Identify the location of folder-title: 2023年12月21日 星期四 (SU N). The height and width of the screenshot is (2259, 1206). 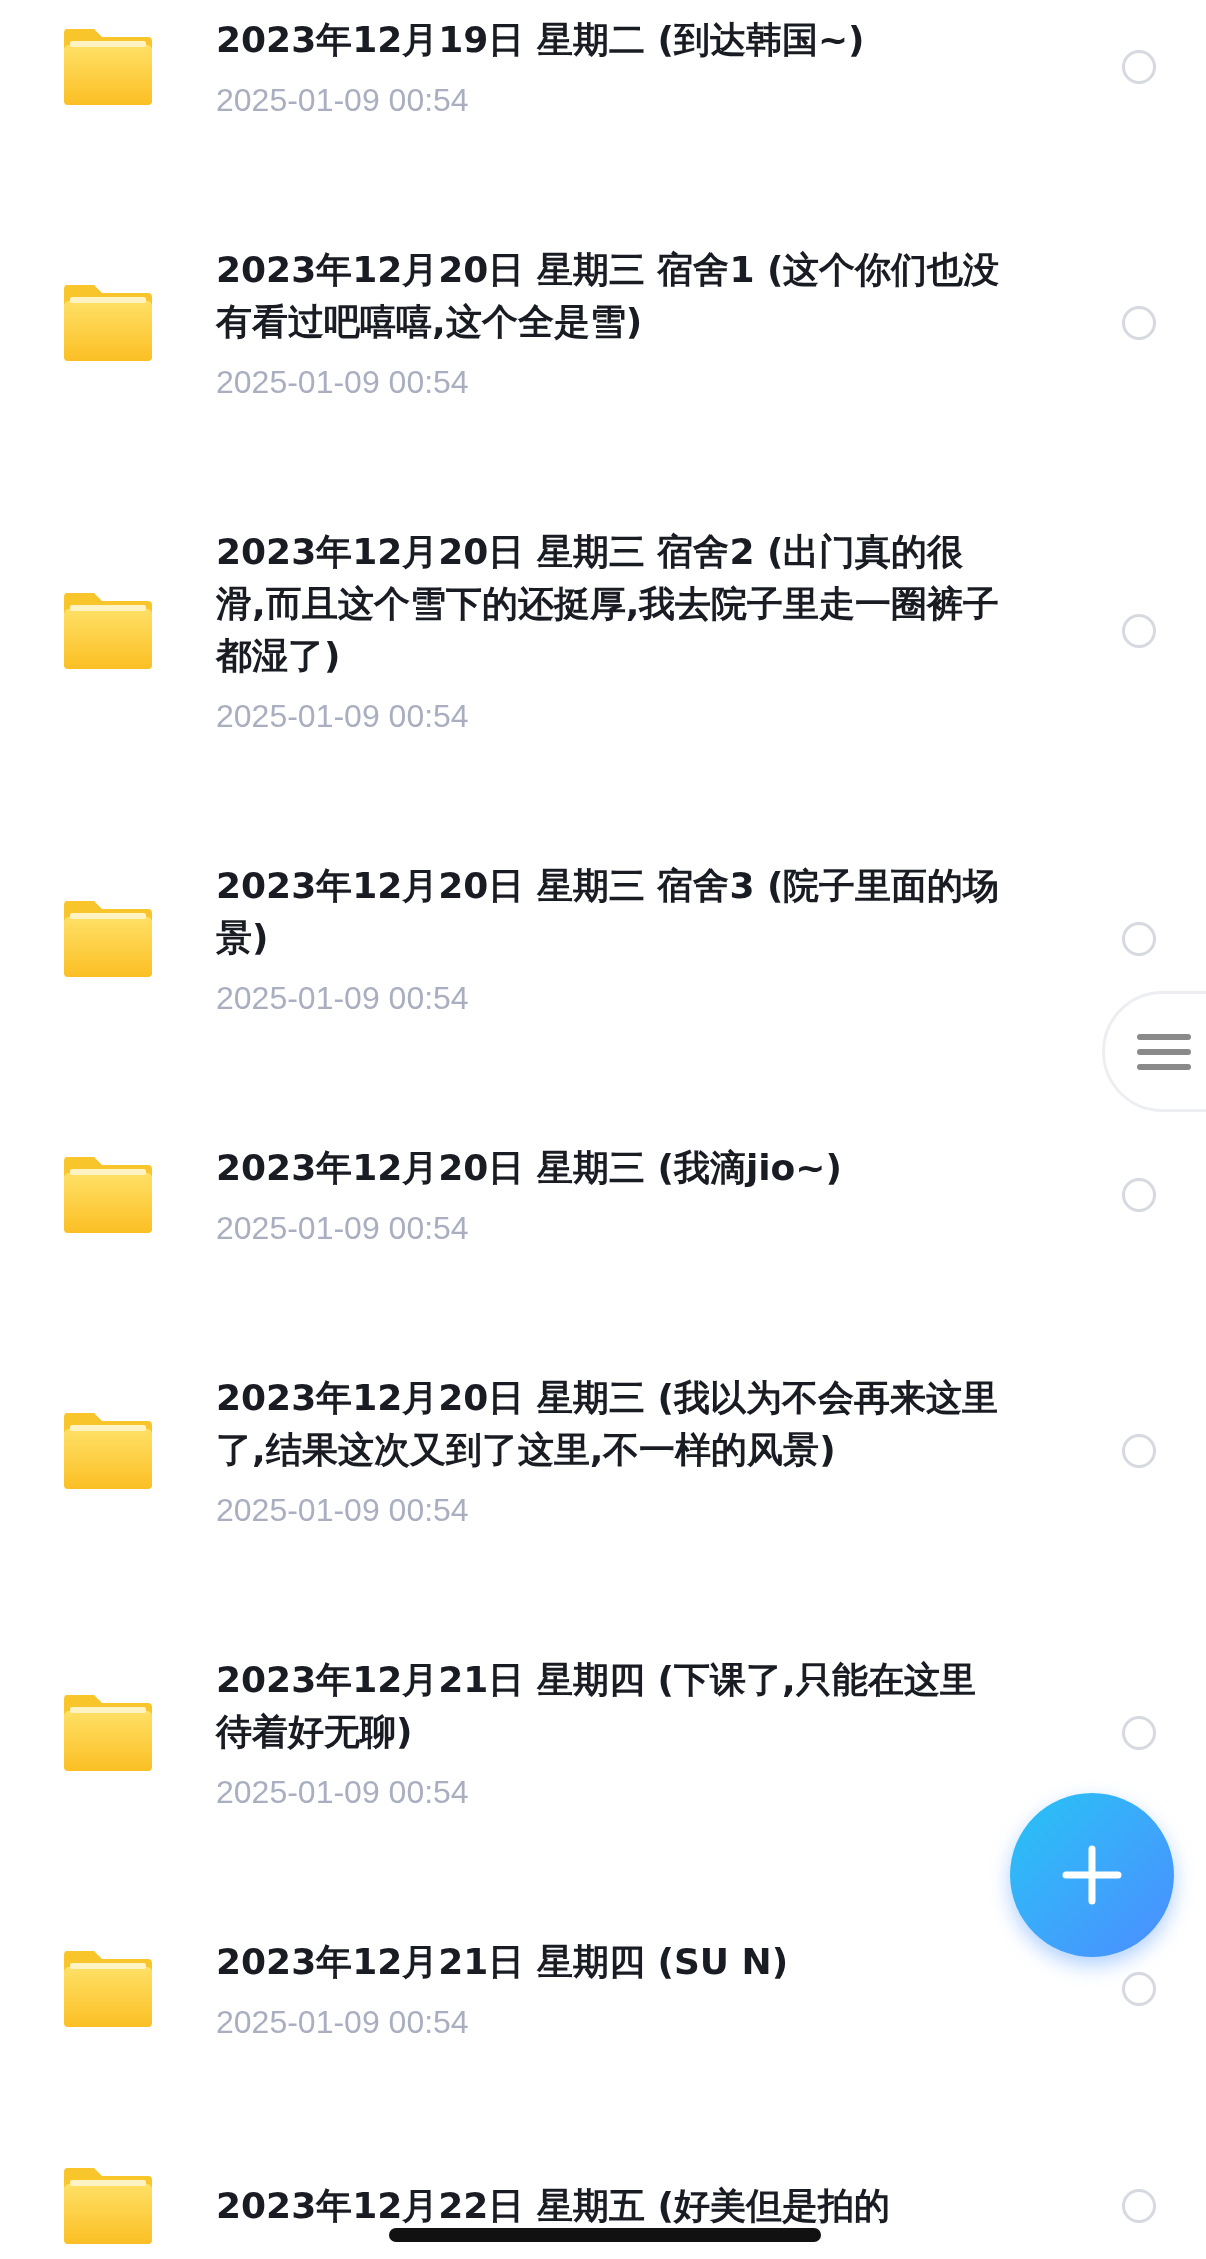
(503, 1962).